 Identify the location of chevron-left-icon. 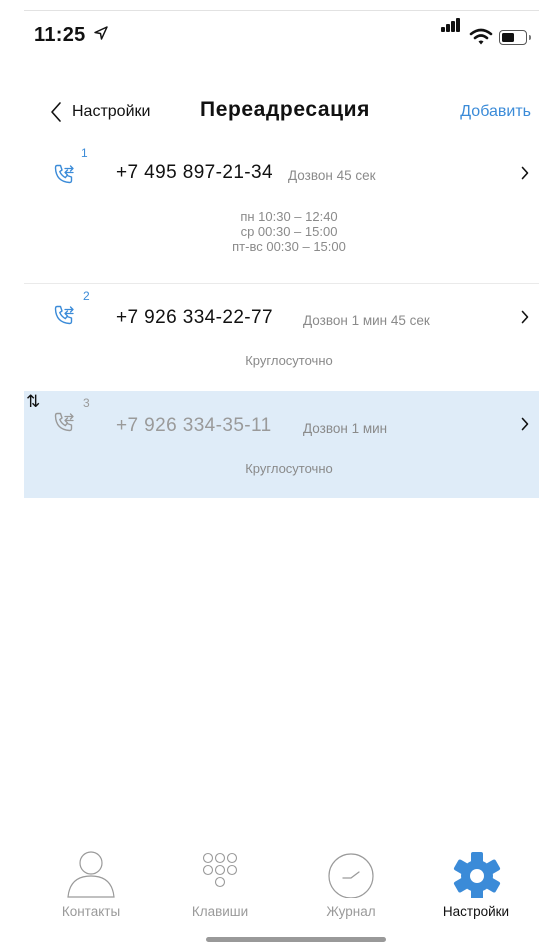
(56, 112).